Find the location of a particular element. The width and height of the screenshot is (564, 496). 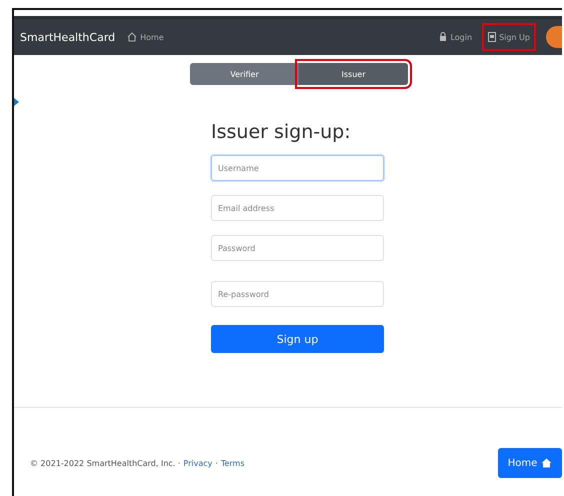

nav-link: Home is located at coordinates (145, 37).